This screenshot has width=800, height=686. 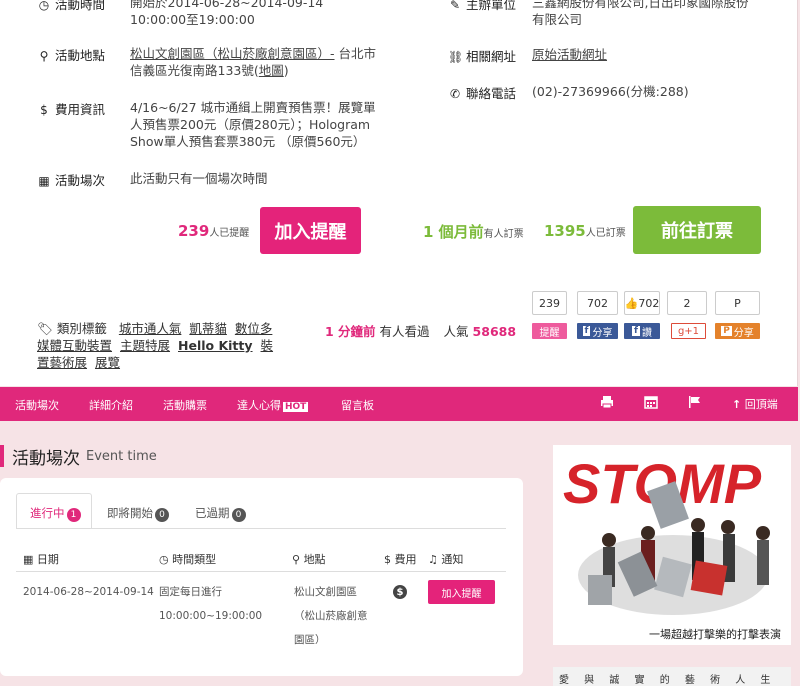 What do you see at coordinates (208, 328) in the screenshot?
I see `tag-item: 凱蒂貓` at bounding box center [208, 328].